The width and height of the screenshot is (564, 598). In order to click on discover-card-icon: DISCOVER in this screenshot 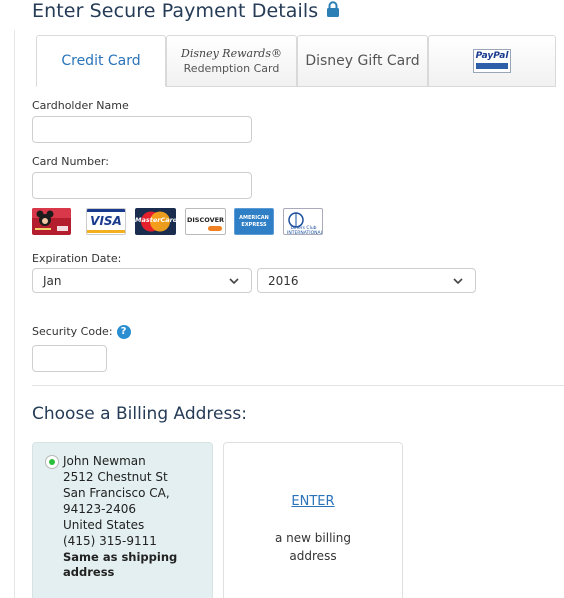, I will do `click(205, 221)`.